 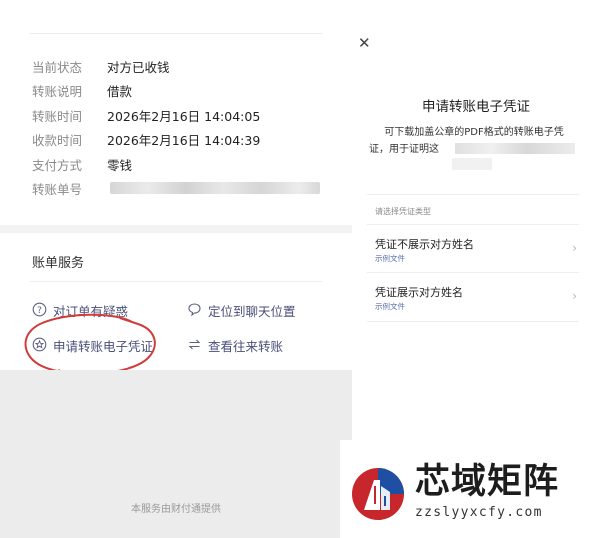 I want to click on detail-value: 借款, so click(x=120, y=91).